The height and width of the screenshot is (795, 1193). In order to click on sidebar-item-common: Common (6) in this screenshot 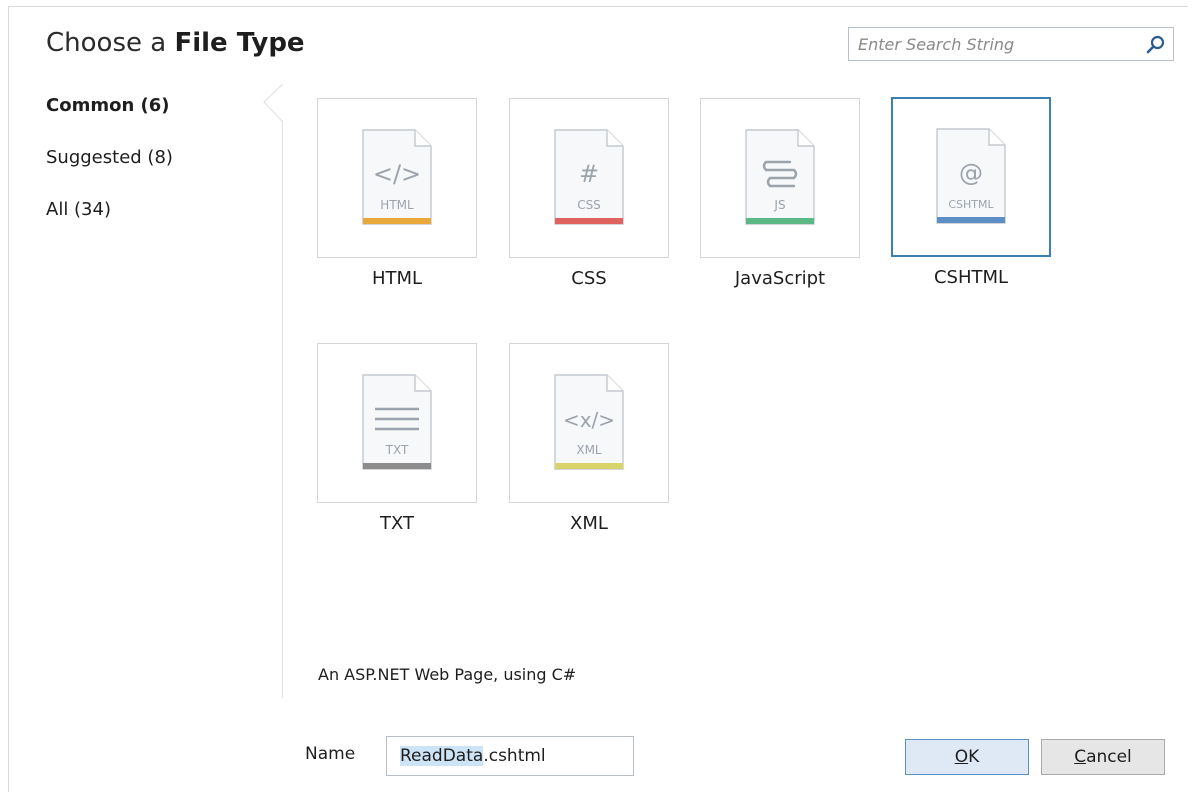, I will do `click(156, 118)`.